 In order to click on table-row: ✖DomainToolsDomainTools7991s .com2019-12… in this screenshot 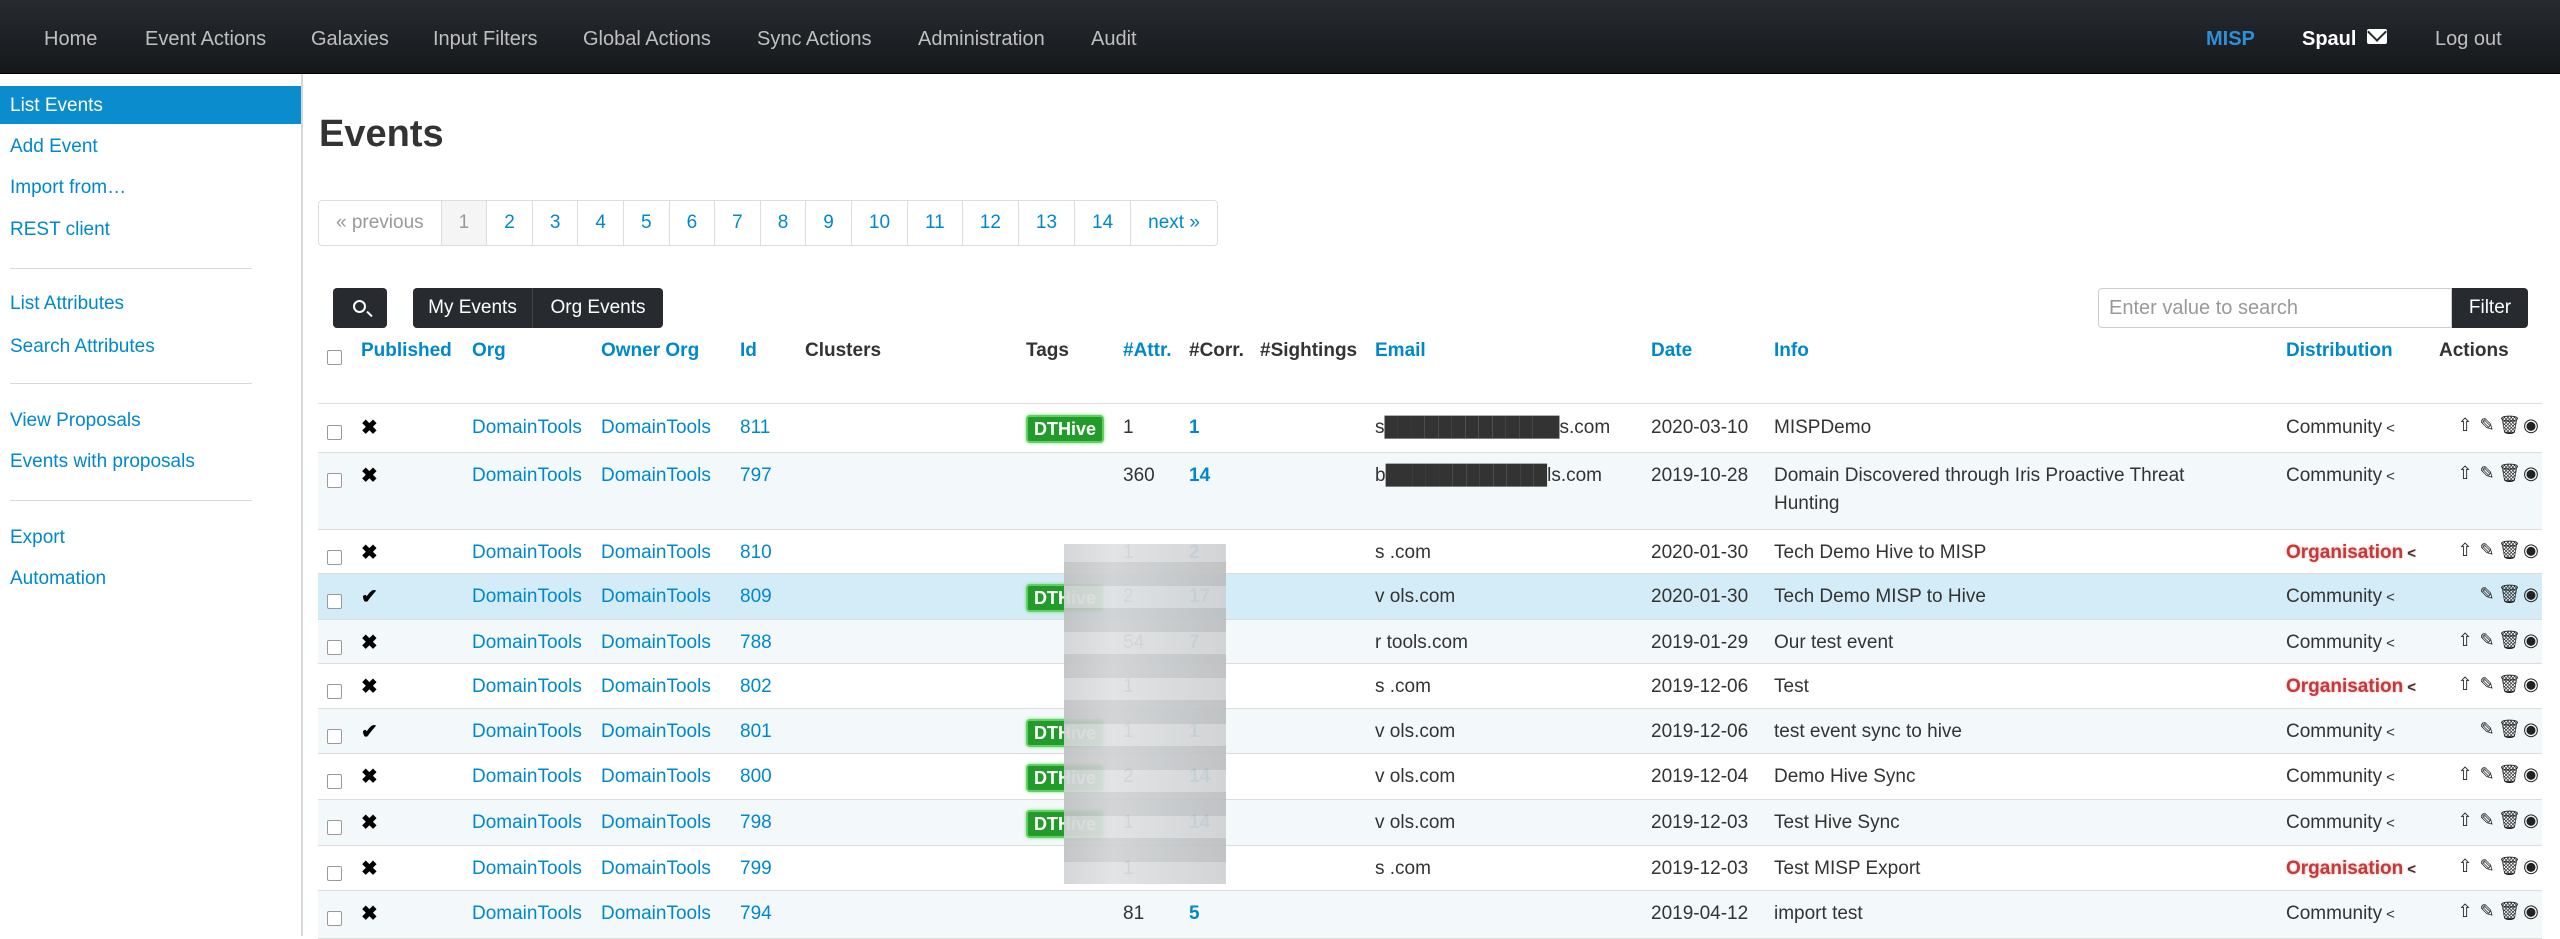, I will do `click(1430, 868)`.